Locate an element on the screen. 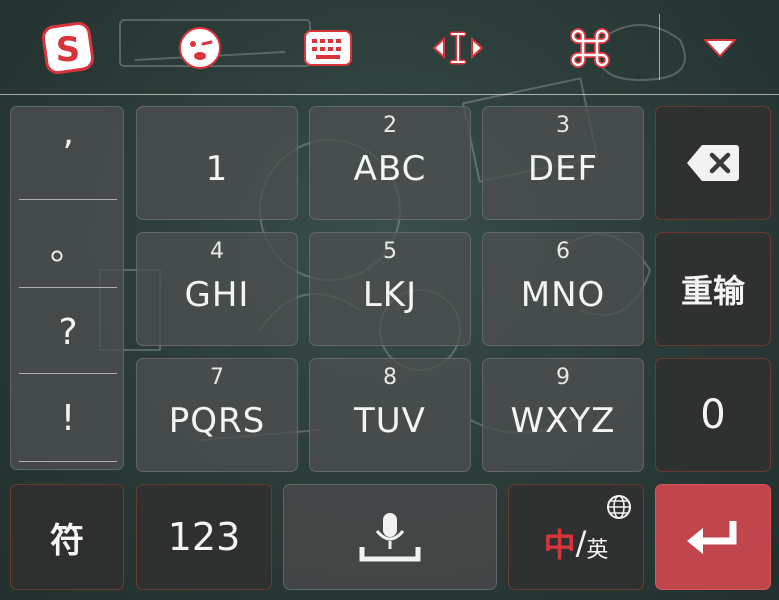 The width and height of the screenshot is (779, 600). key-4-ghi: 4 GHI is located at coordinates (217, 289).